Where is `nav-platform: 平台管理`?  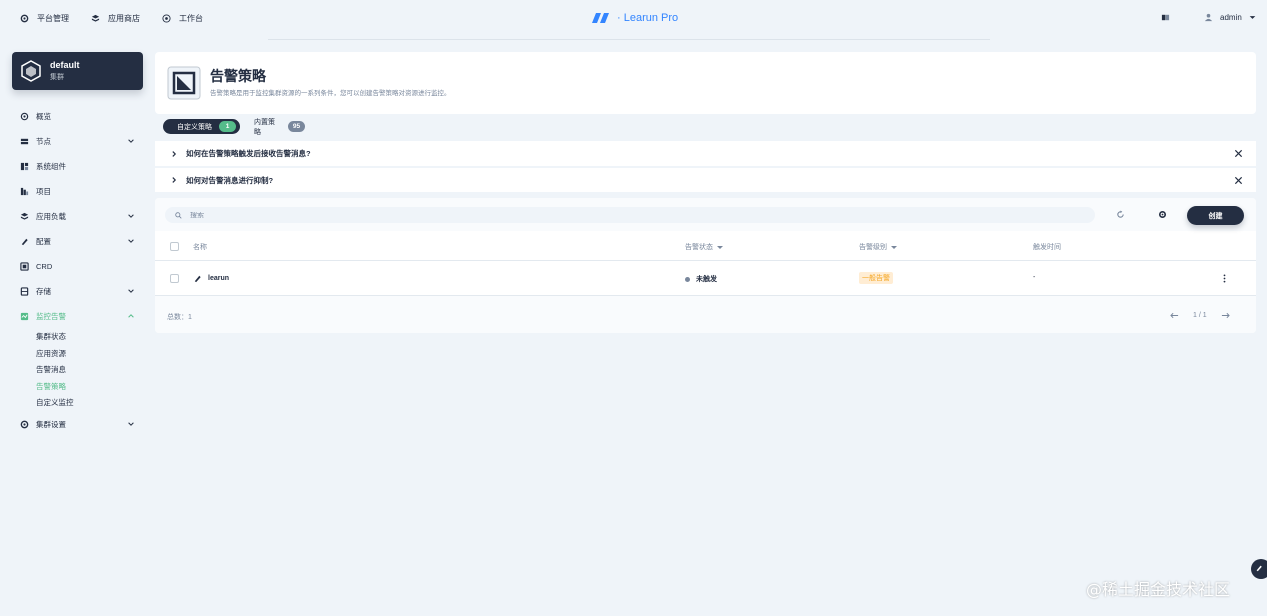 nav-platform: 平台管理 is located at coordinates (44, 18).